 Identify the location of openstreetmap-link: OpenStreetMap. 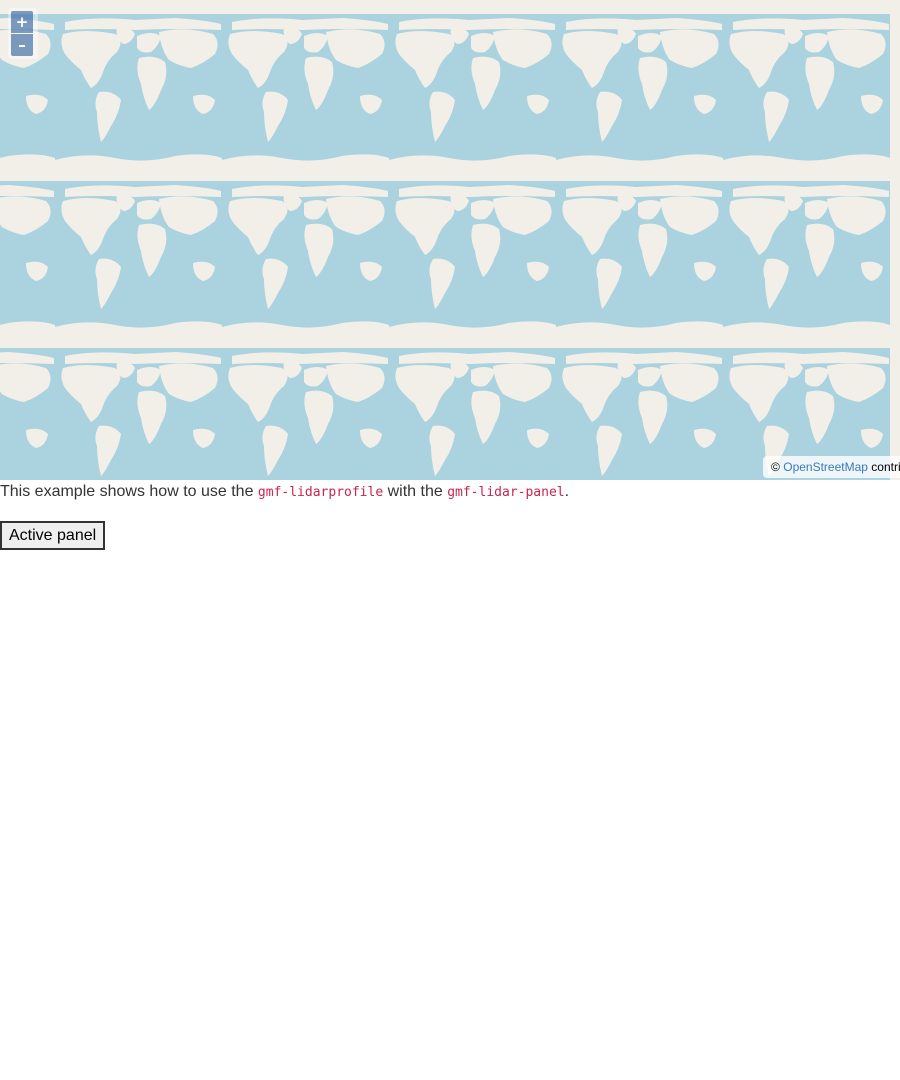
(825, 467).